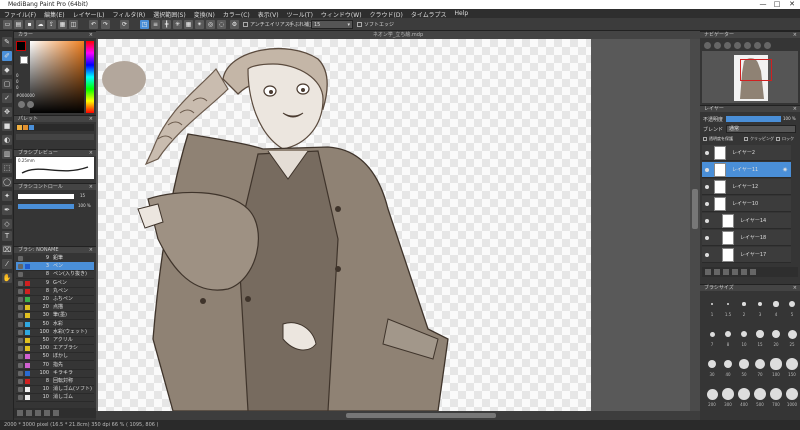  I want to click on menu-layer: レイヤー(L), so click(89, 14).